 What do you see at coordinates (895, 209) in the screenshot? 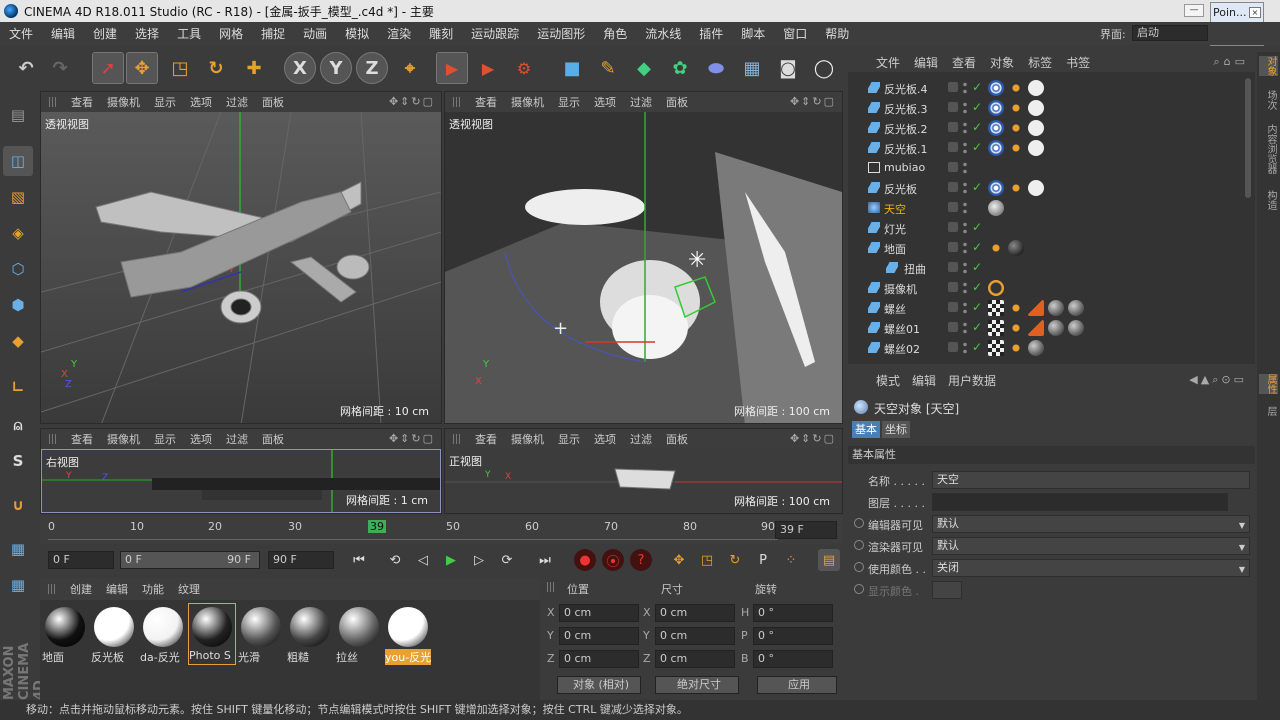
I see `object-name: 天空` at bounding box center [895, 209].